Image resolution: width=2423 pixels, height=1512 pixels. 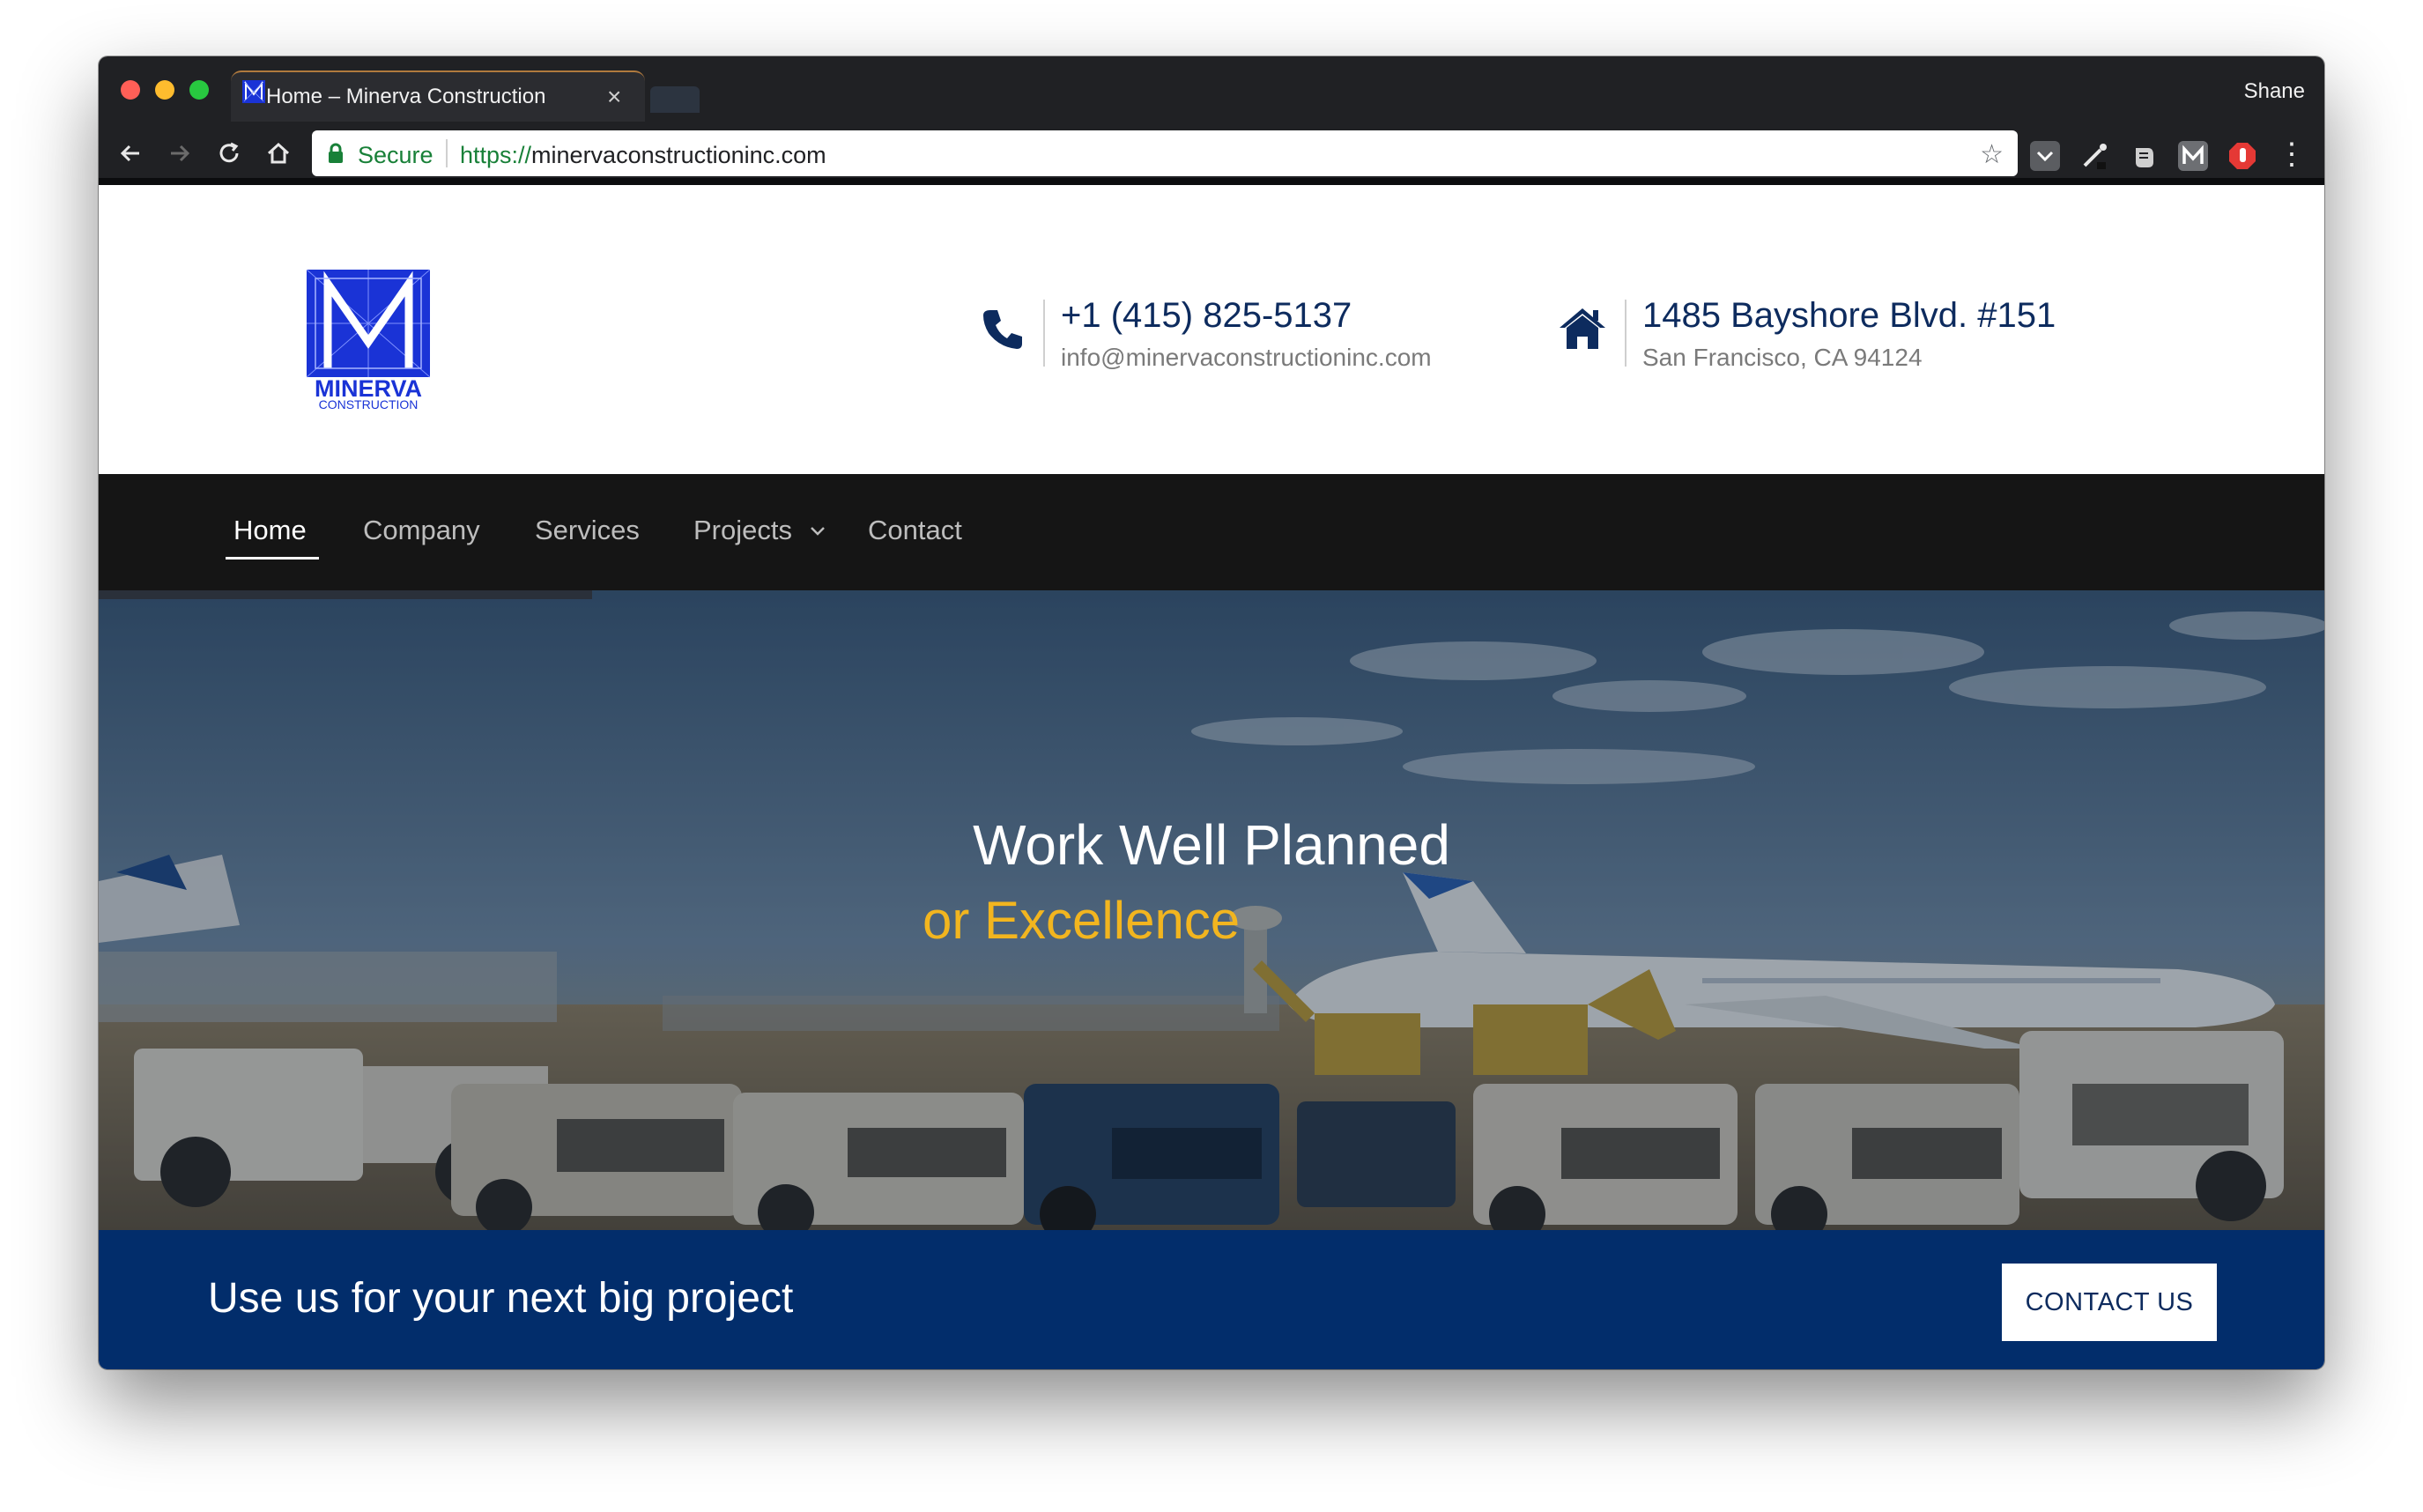 I want to click on phone-icon, so click(x=1002, y=329).